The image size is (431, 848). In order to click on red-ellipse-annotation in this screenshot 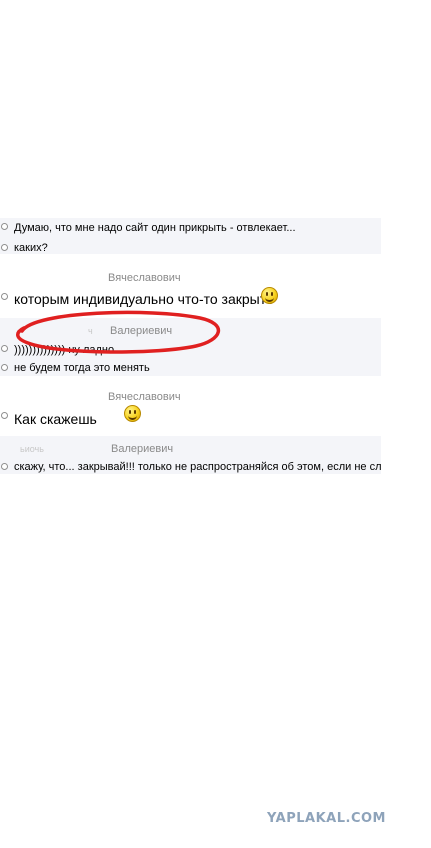, I will do `click(118, 332)`.